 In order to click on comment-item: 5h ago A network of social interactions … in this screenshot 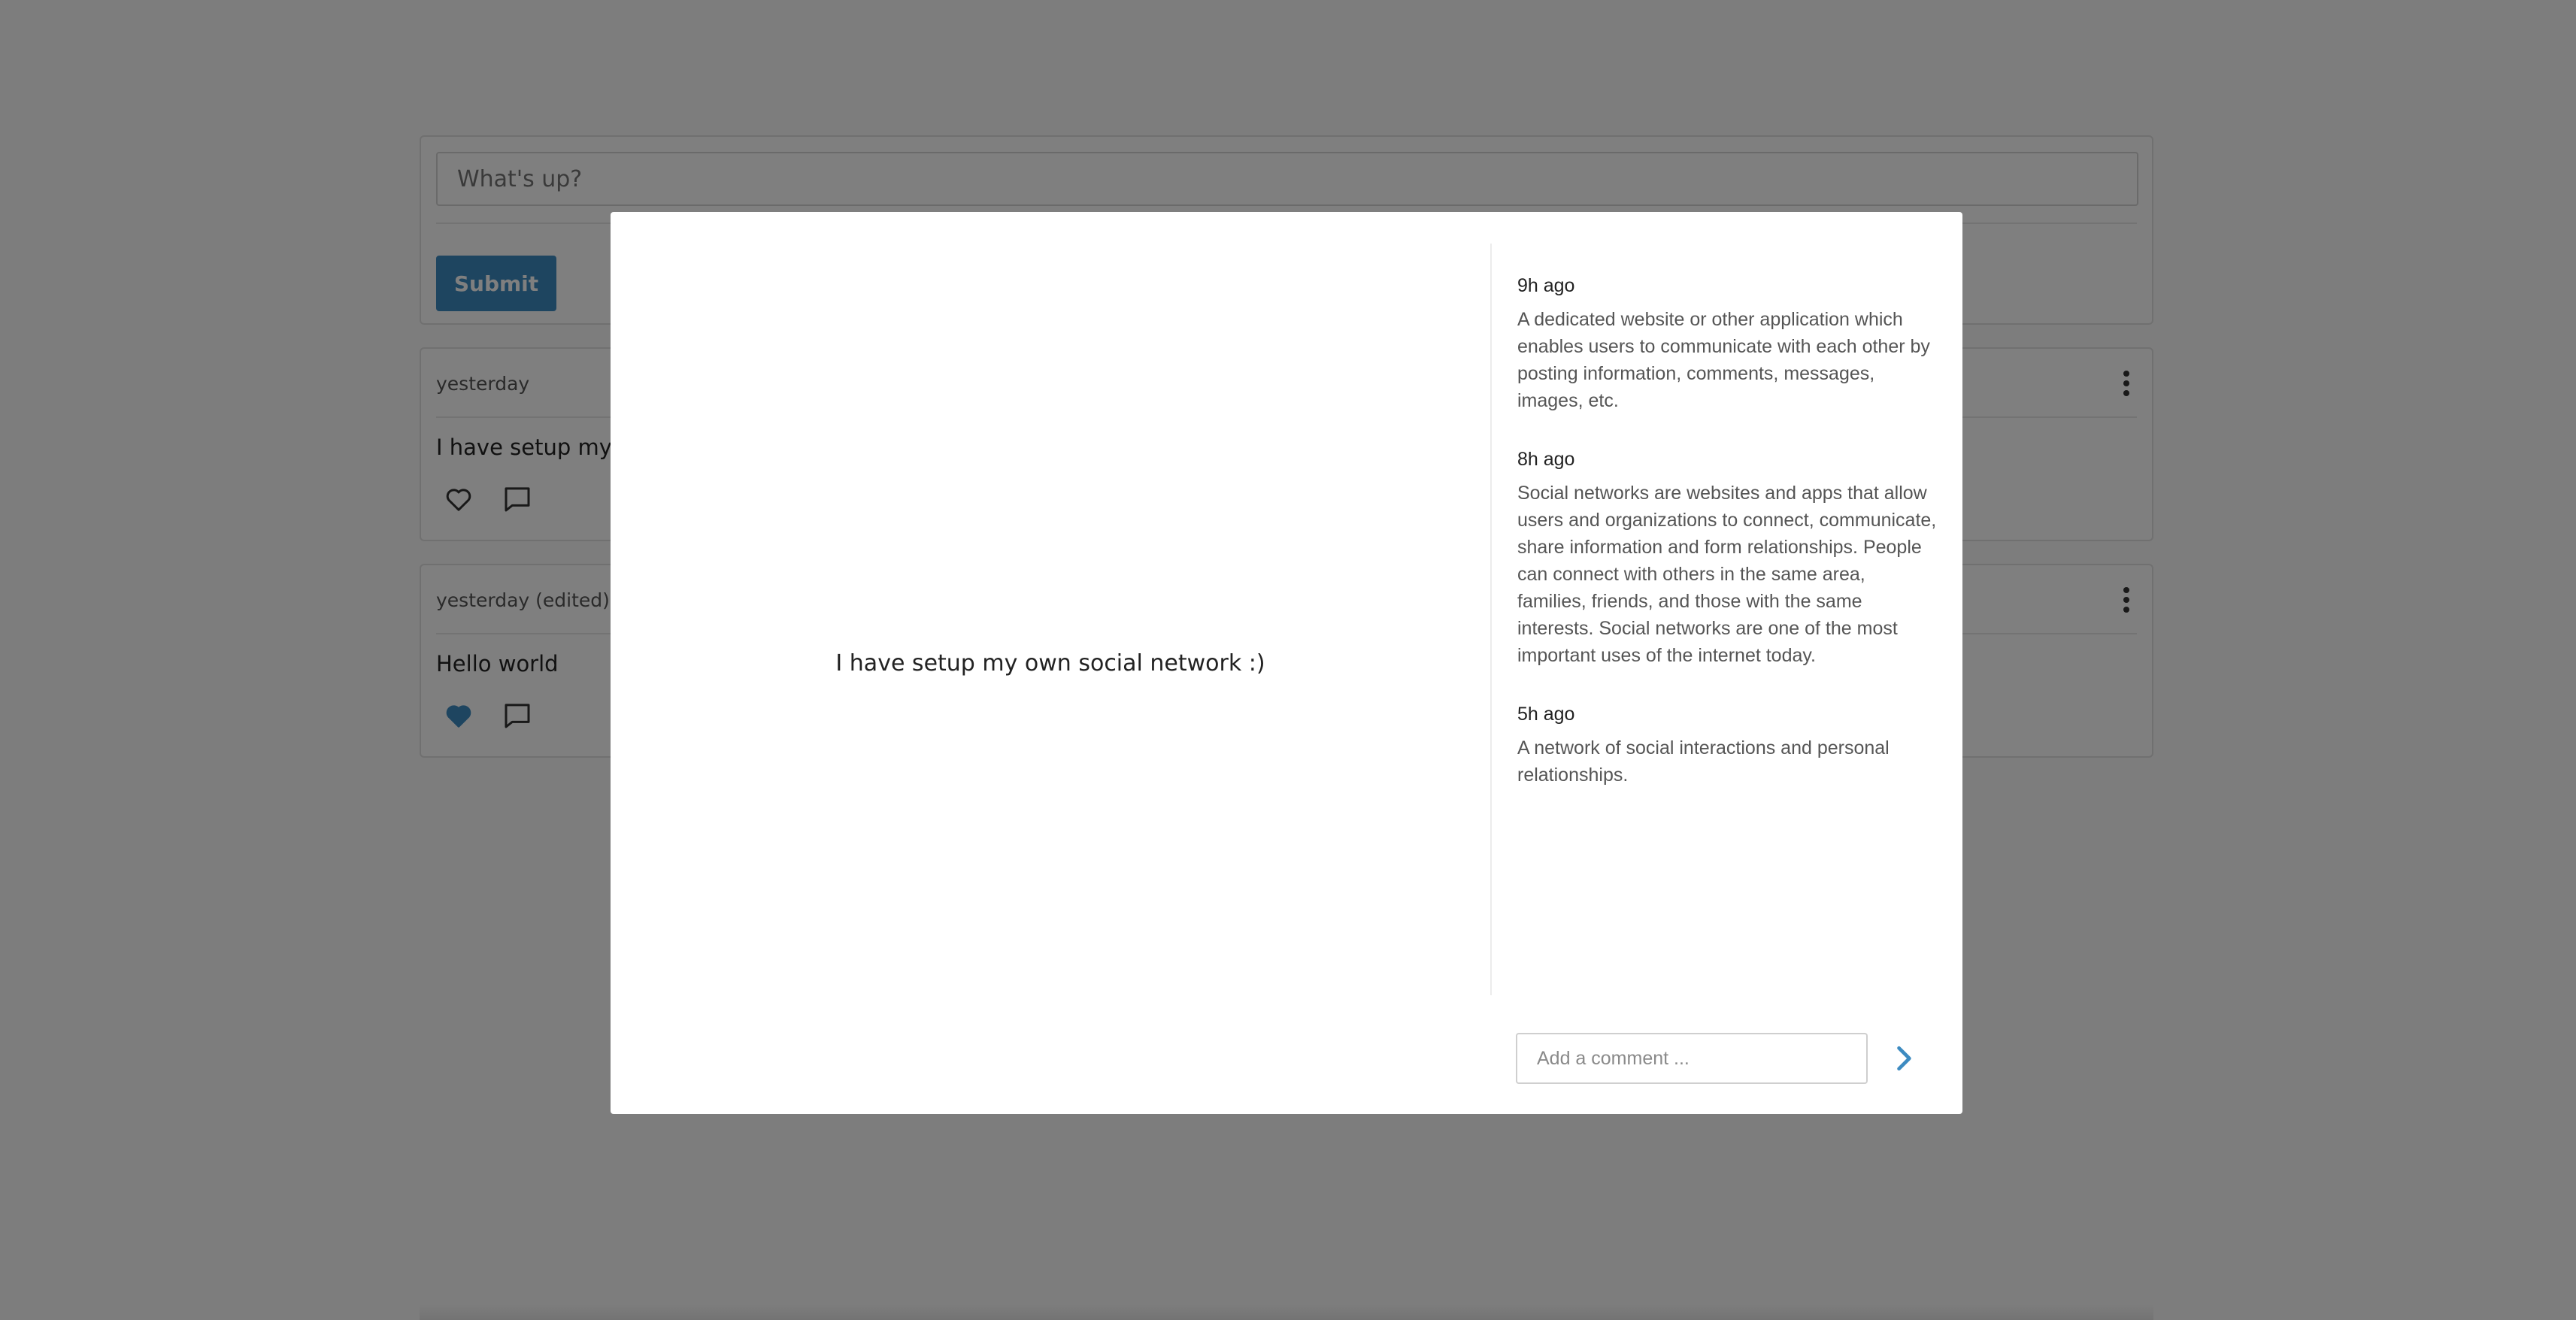, I will do `click(1727, 747)`.